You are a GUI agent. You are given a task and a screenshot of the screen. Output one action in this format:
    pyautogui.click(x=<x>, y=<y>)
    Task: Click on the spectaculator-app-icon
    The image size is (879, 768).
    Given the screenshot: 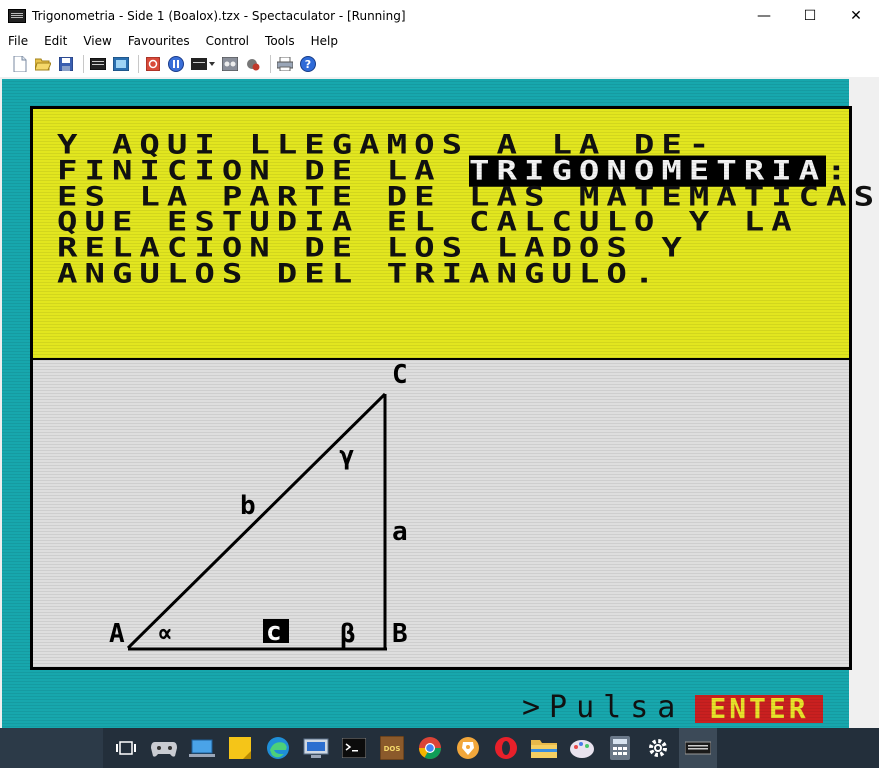 What is the action you would take?
    pyautogui.click(x=17, y=15)
    